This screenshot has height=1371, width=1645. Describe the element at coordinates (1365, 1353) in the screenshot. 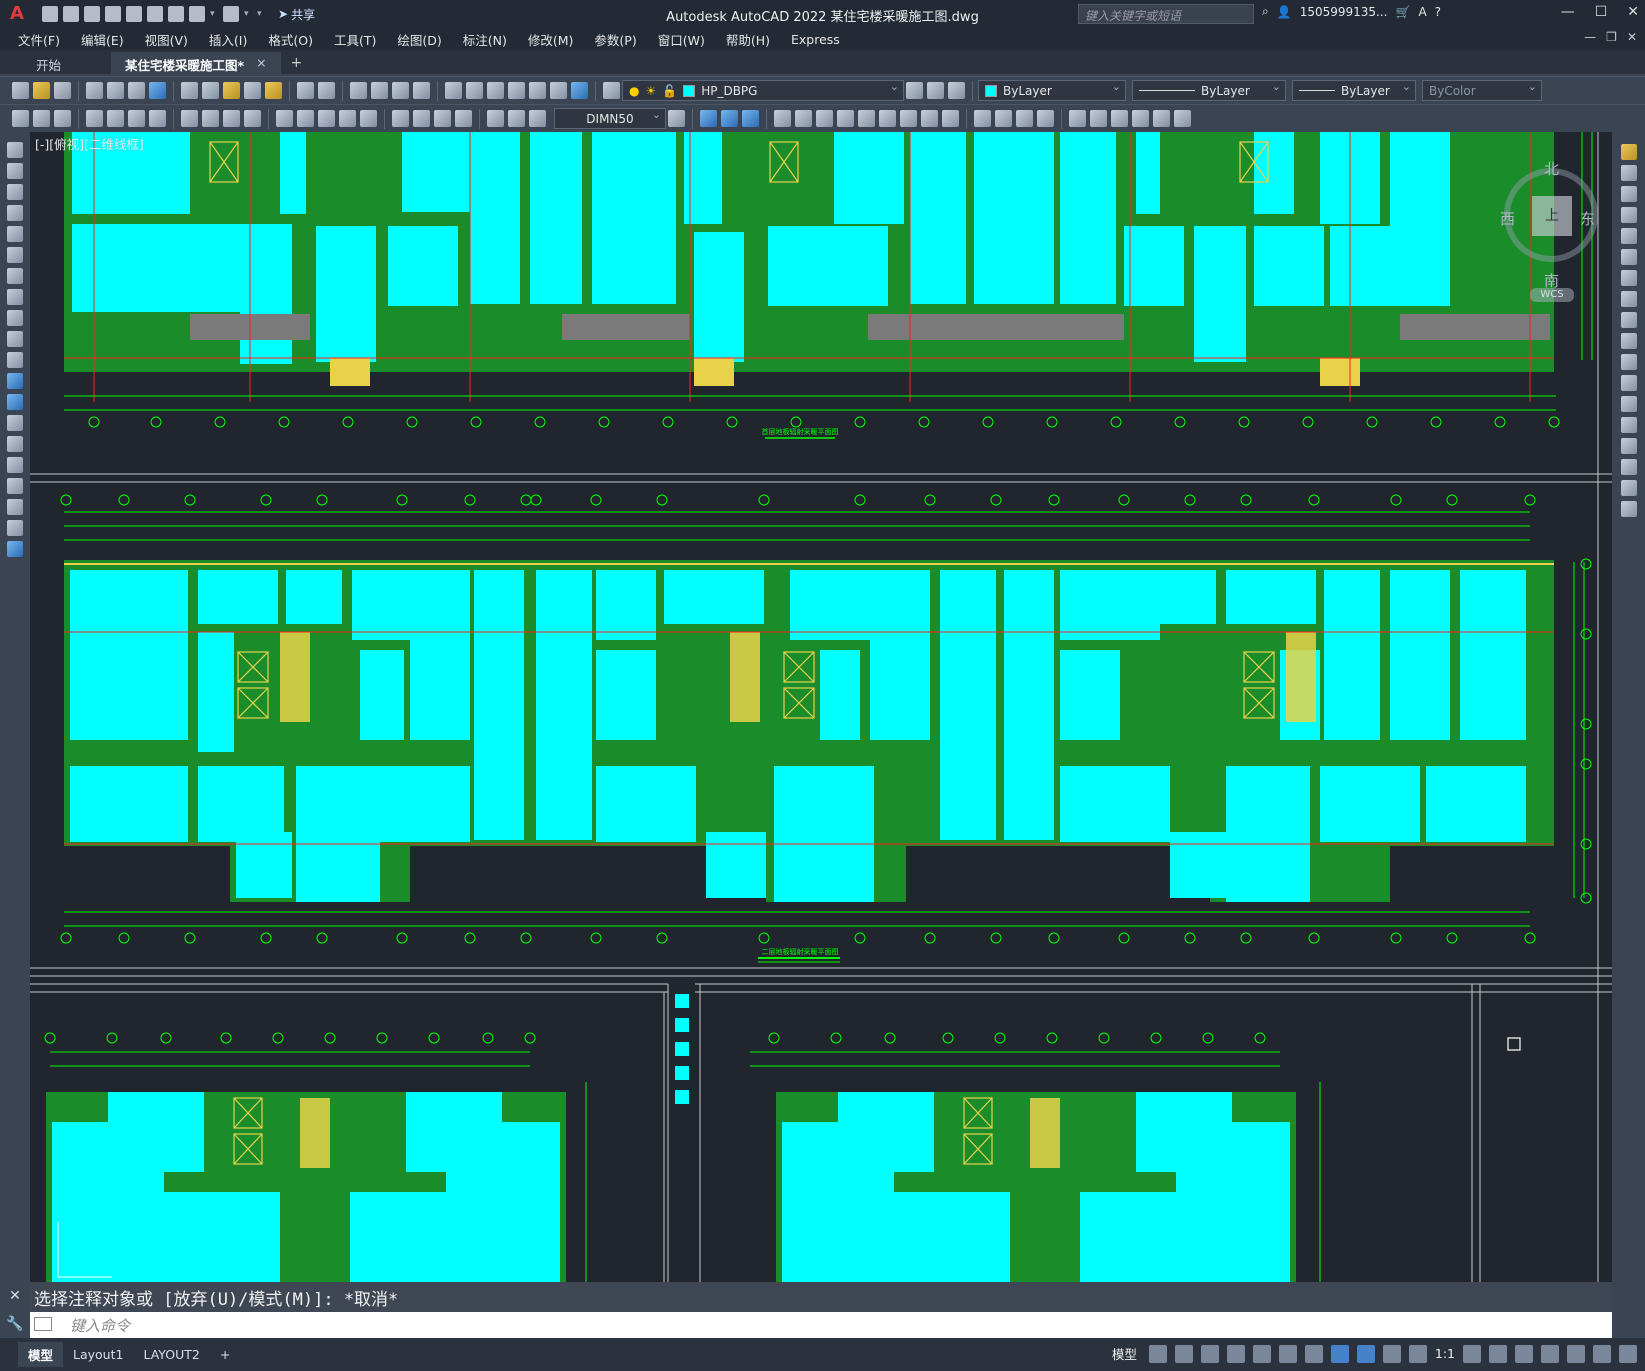

I see `annotation-visibility-icon` at that location.